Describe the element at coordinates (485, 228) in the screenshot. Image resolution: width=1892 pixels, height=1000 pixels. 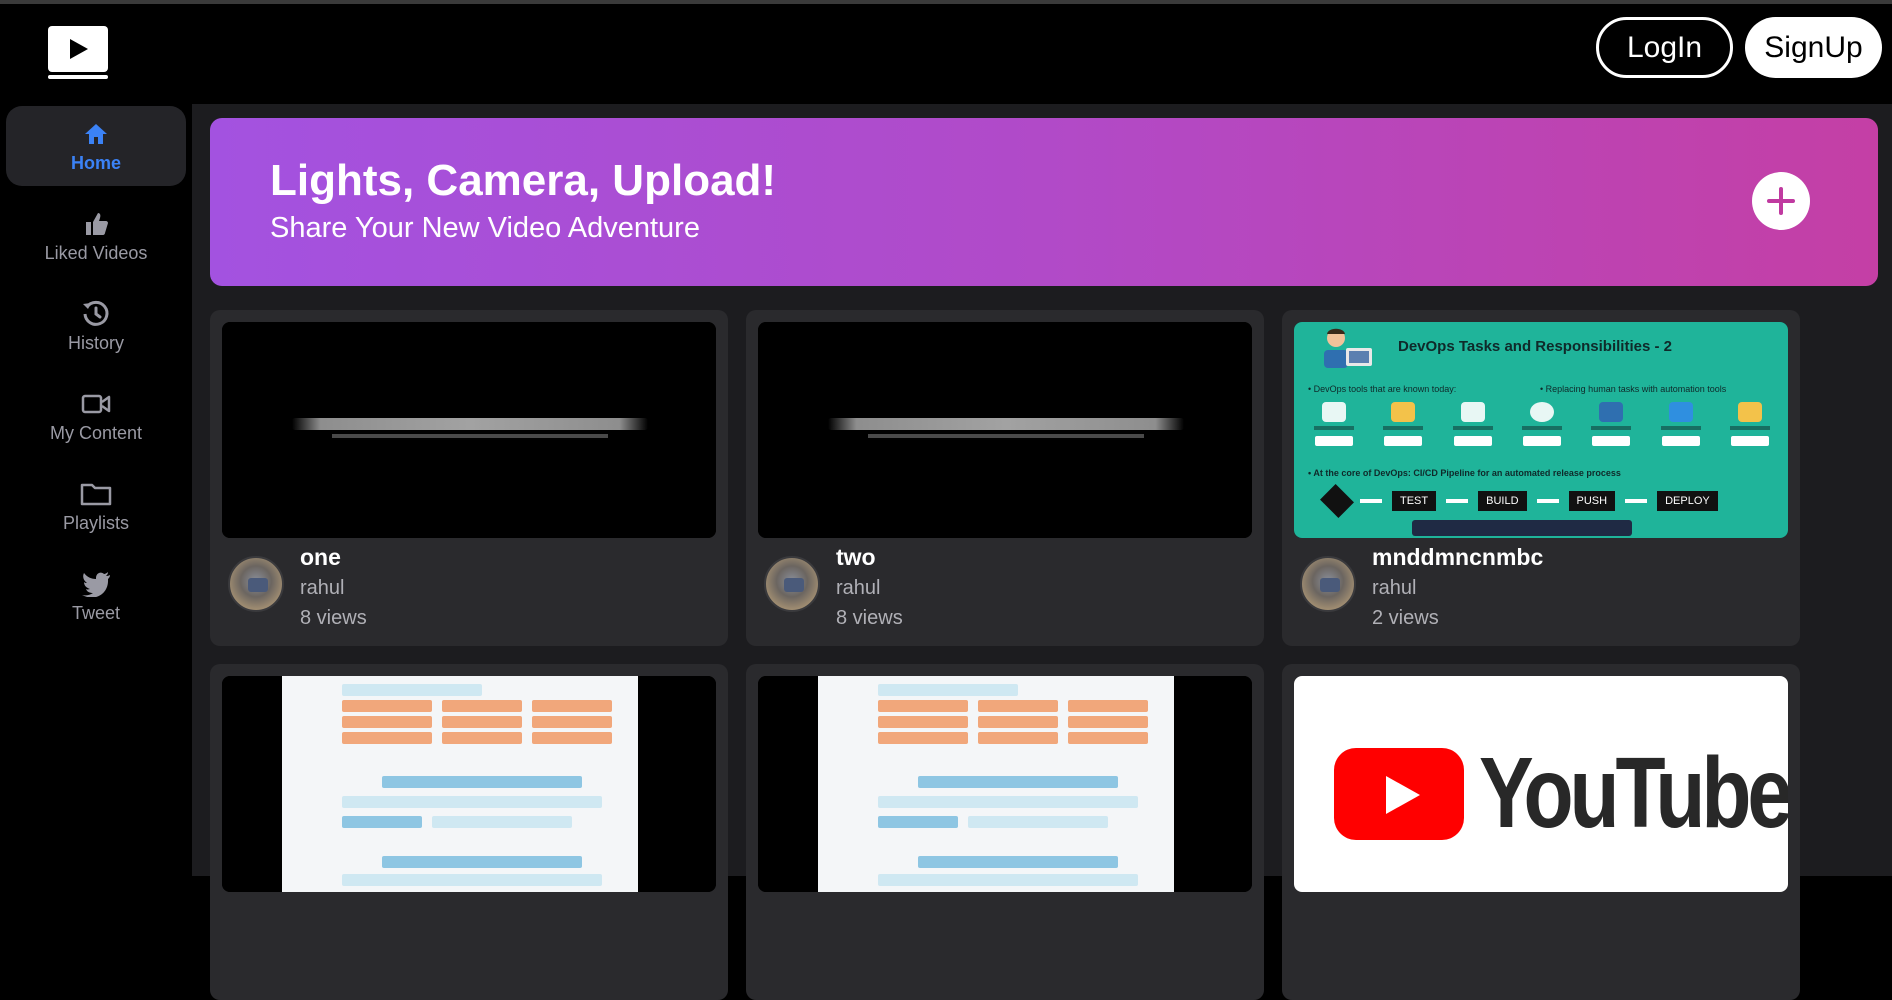
I see `banner-subtitle: Share Your New Video Adventure` at that location.